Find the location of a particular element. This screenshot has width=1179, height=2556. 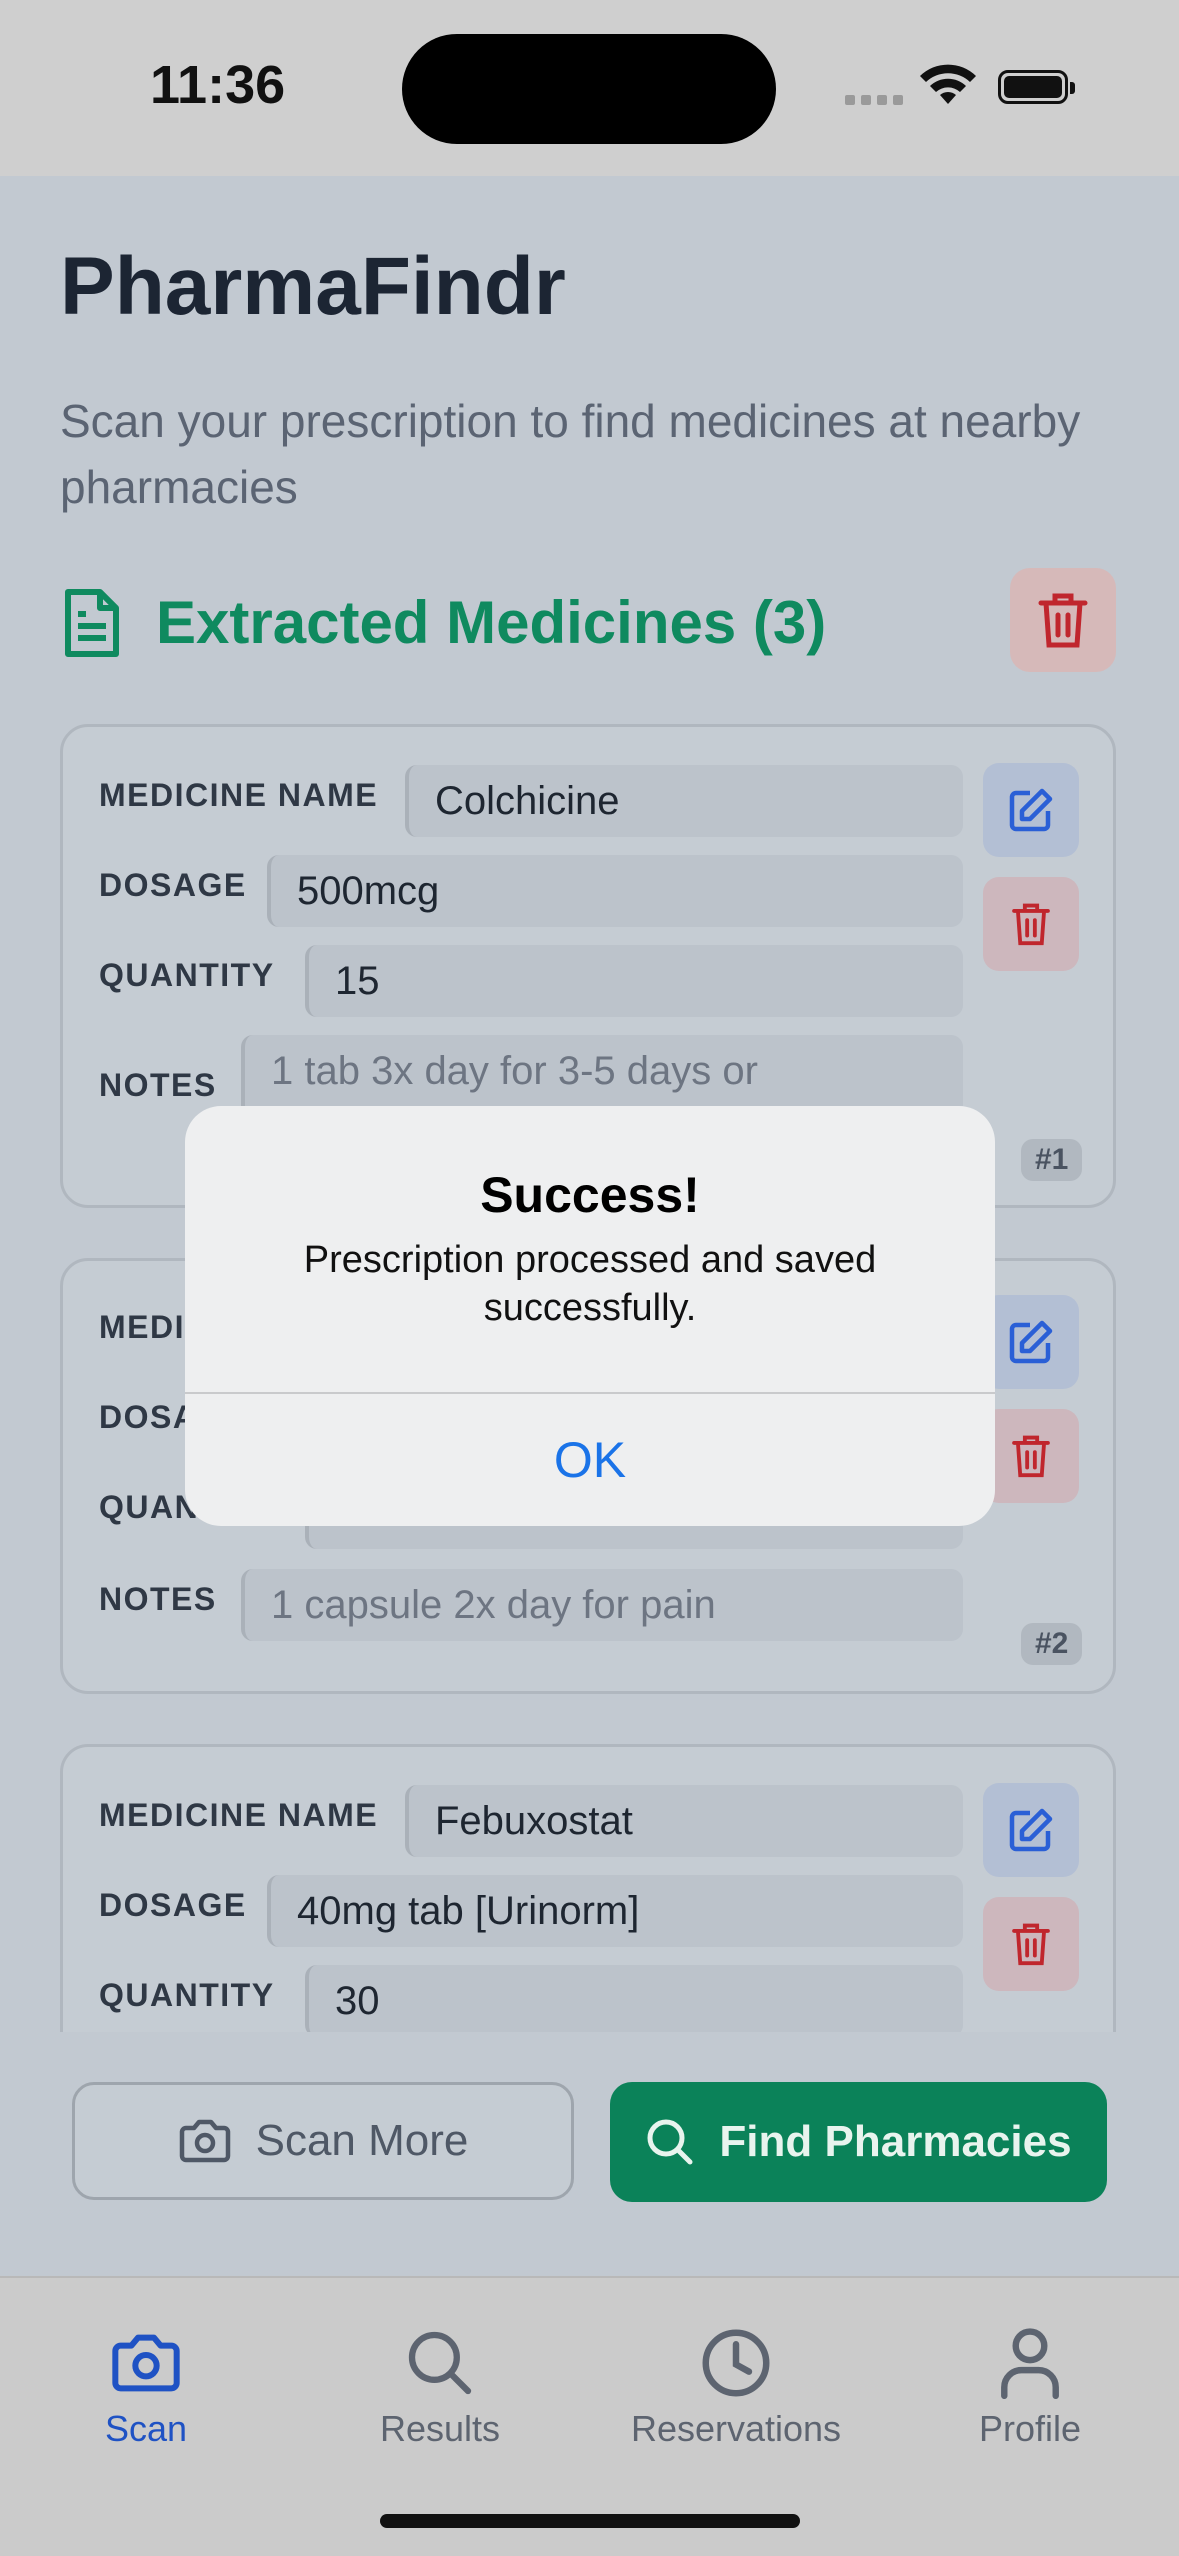

tab-label: Profile is located at coordinates (1030, 2428).